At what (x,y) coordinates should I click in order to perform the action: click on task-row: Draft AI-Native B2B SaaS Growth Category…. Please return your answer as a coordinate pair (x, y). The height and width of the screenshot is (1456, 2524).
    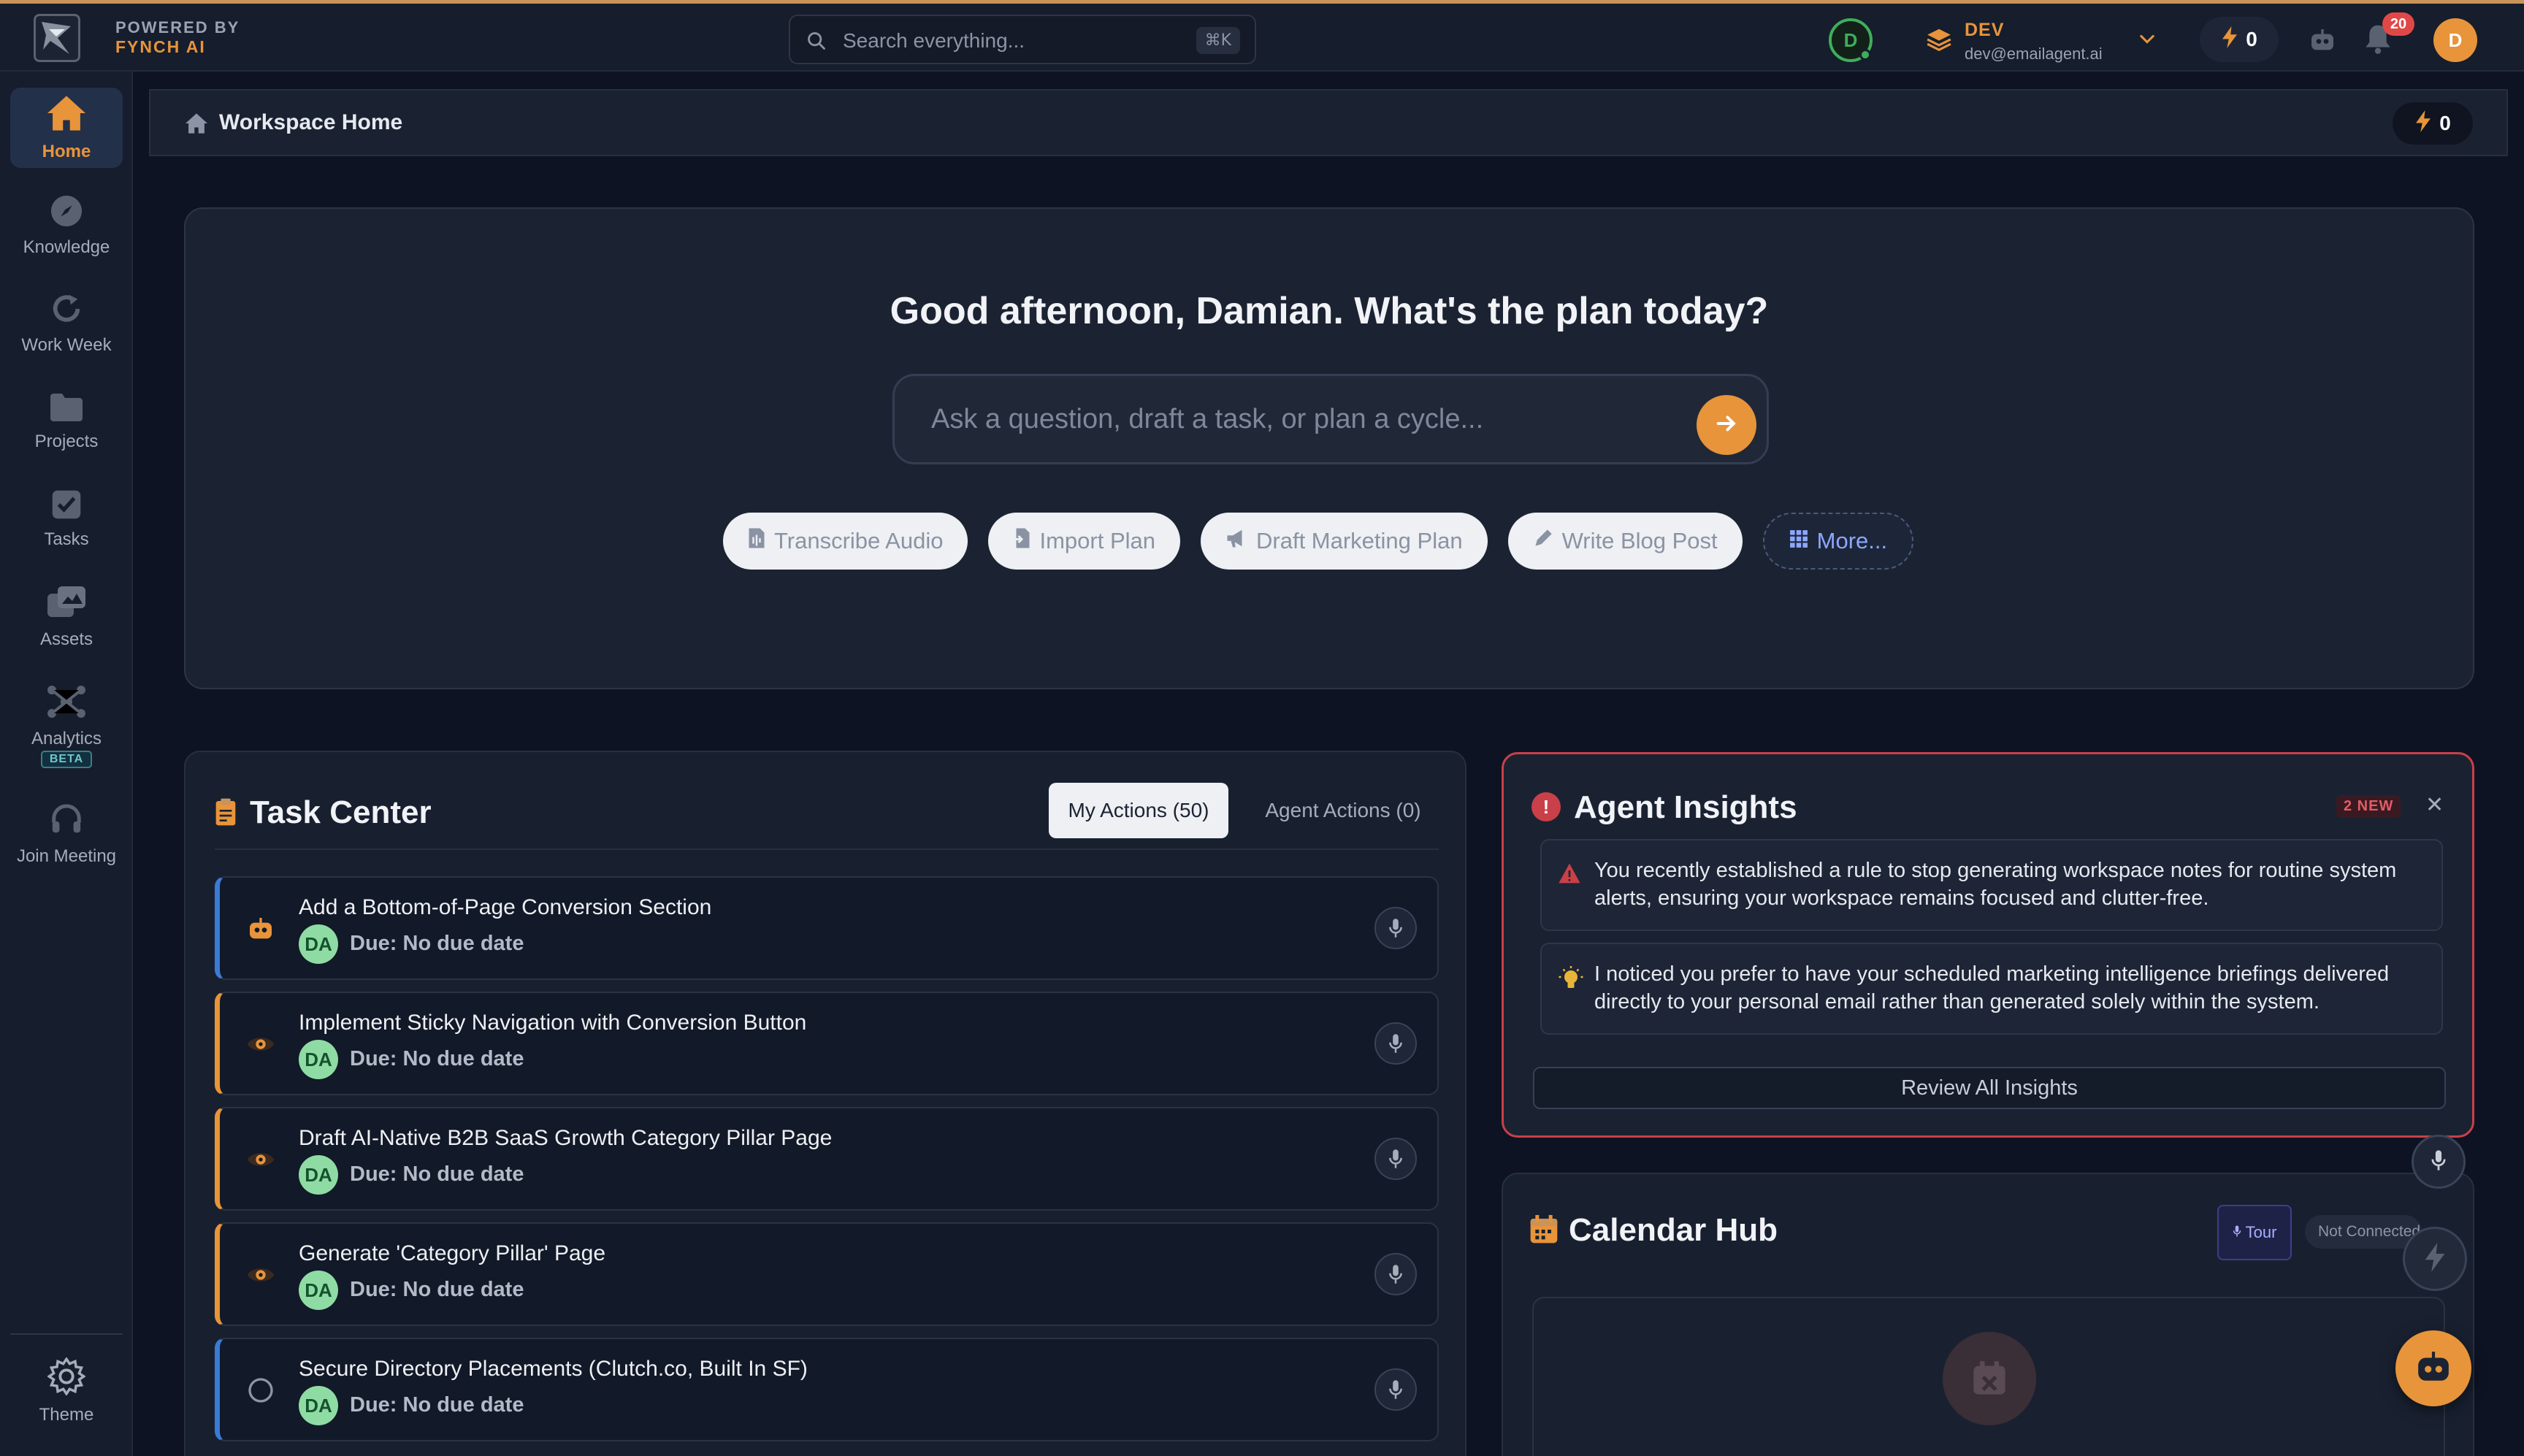
    Looking at the image, I should click on (827, 1159).